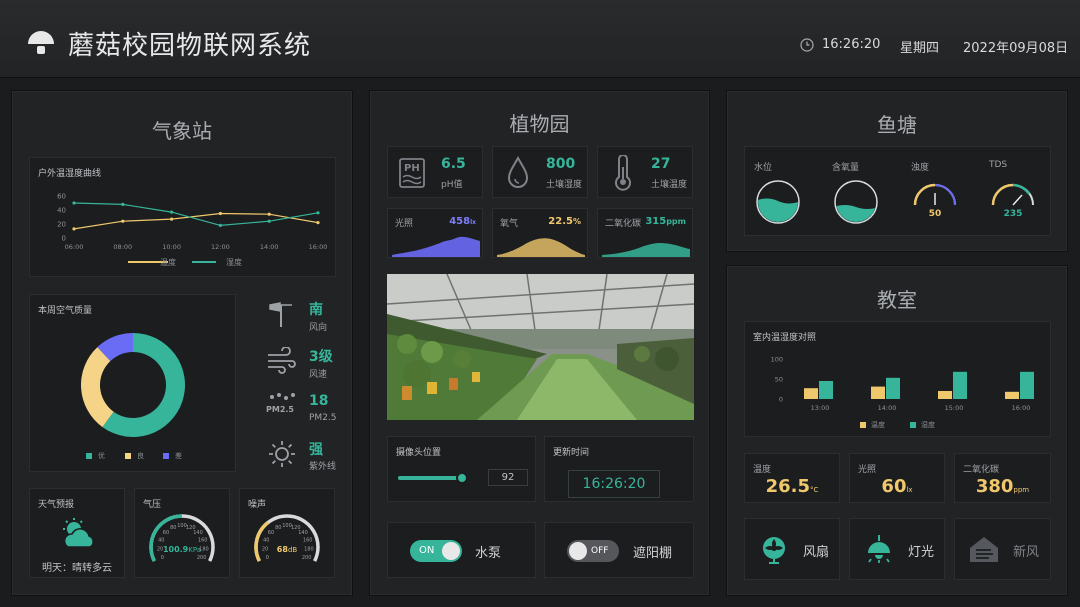 Image resolution: width=1080 pixels, height=607 pixels. What do you see at coordinates (182, 538) in the screenshot?
I see `pressure-gauge: 020406080 100 120140160180200` at bounding box center [182, 538].